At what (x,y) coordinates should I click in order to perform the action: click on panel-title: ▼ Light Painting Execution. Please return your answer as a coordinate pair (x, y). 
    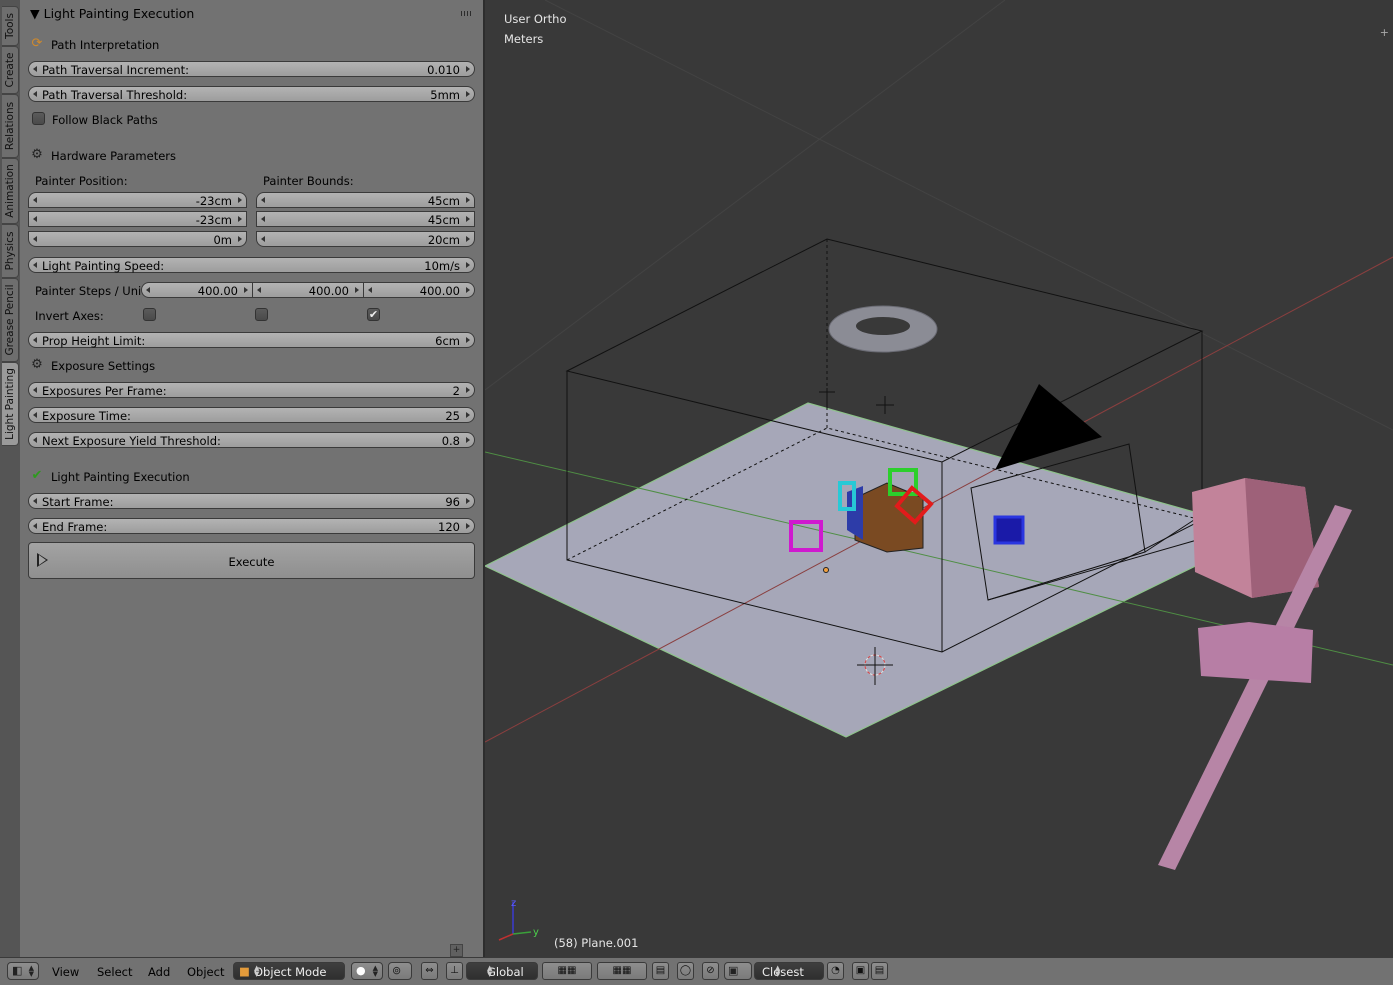
    Looking at the image, I should click on (112, 13).